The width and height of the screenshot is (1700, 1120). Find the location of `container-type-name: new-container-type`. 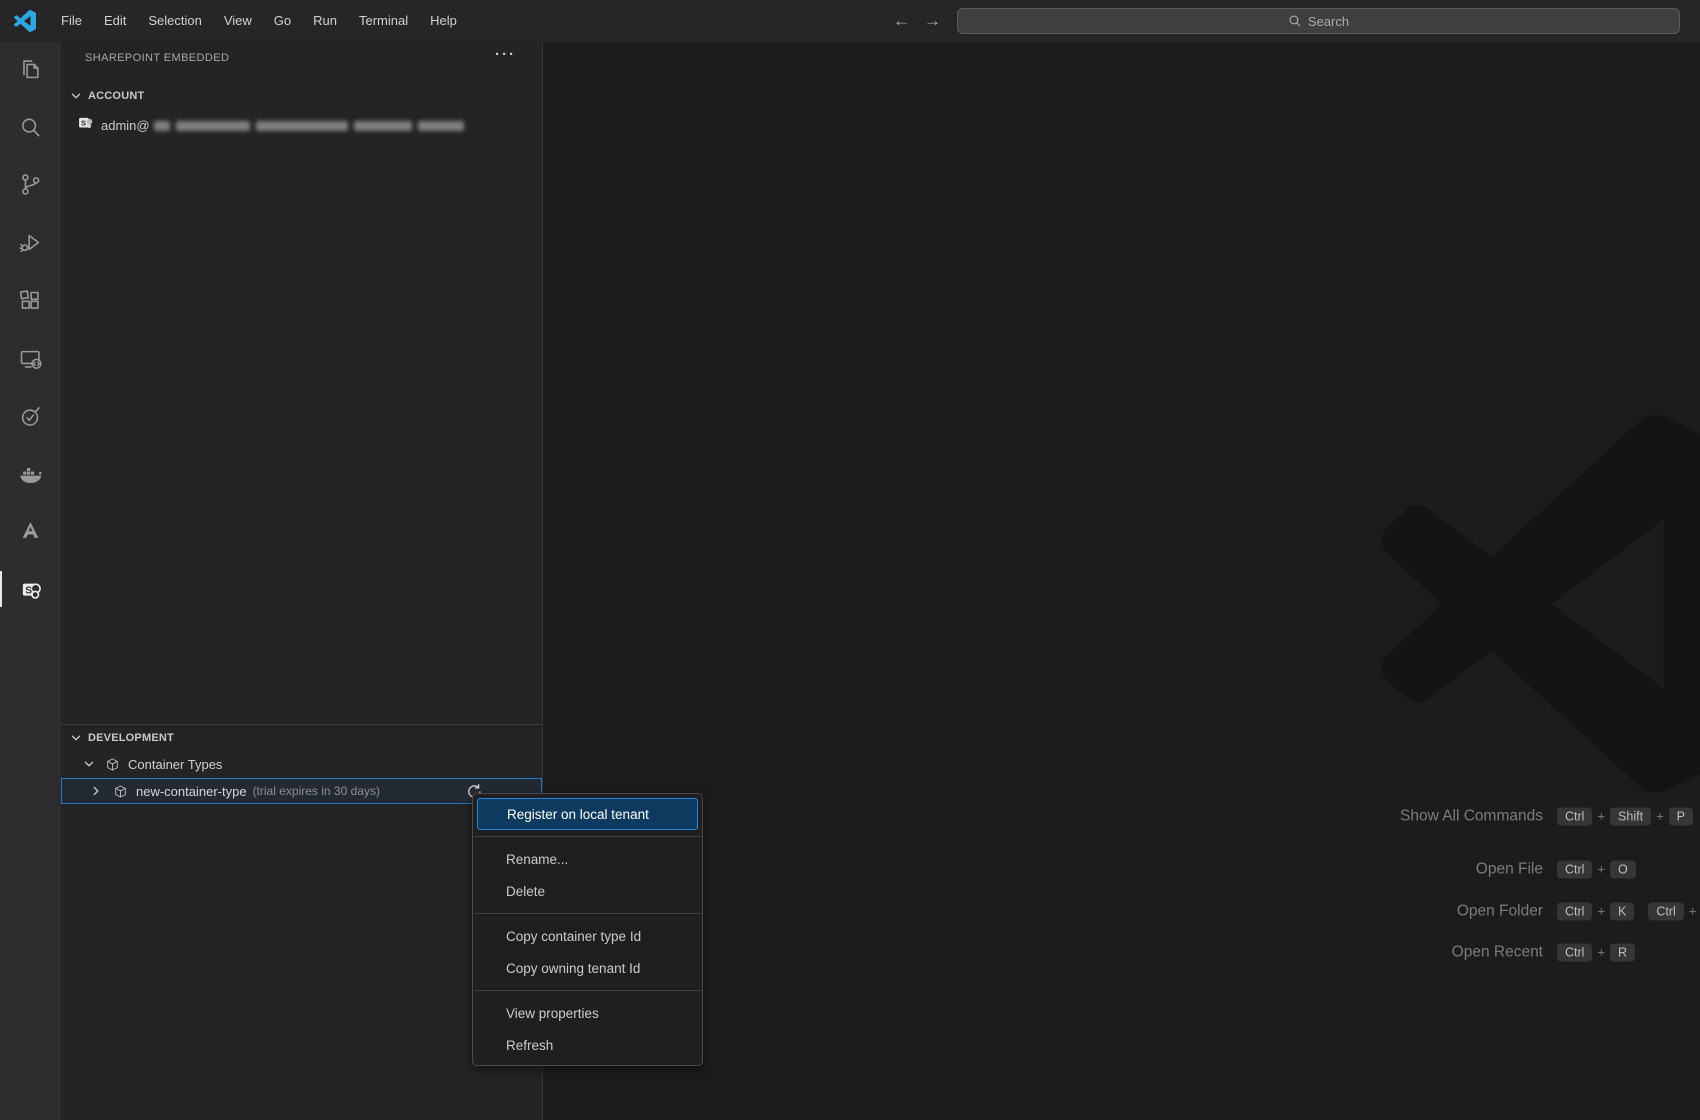

container-type-name: new-container-type is located at coordinates (191, 791).